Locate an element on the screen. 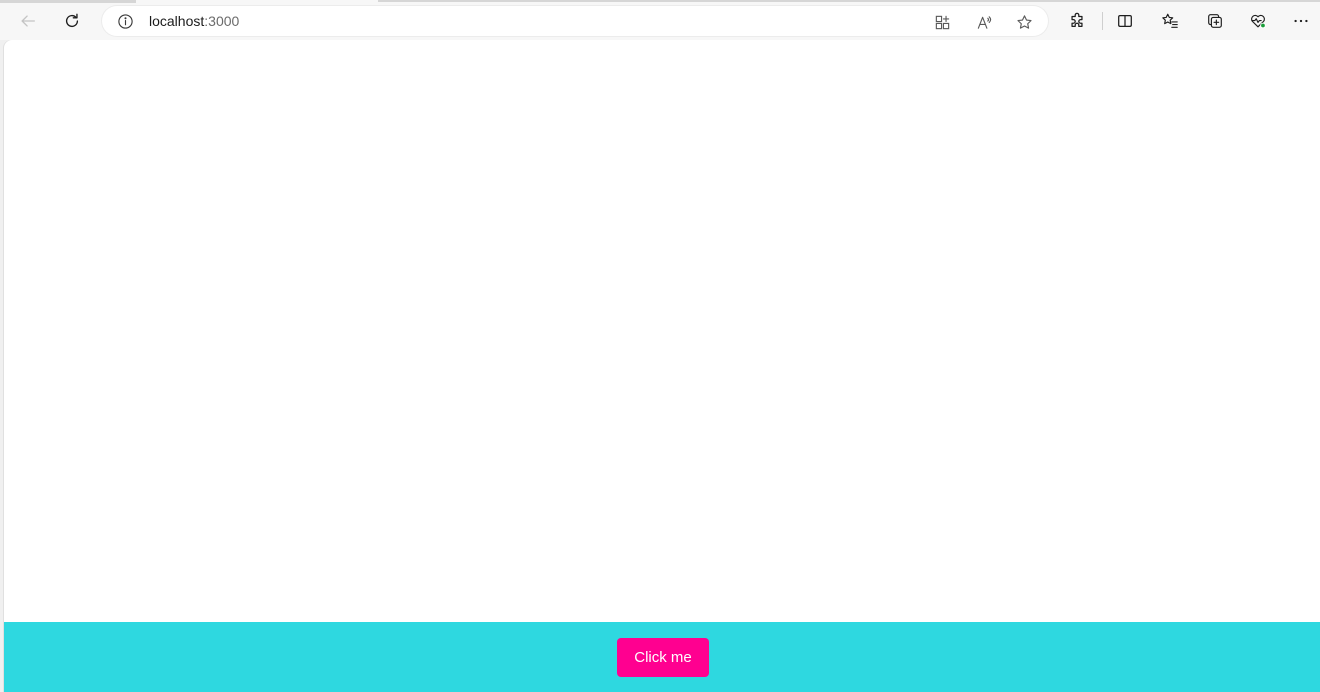  footer-bar: Click me is located at coordinates (662, 657).